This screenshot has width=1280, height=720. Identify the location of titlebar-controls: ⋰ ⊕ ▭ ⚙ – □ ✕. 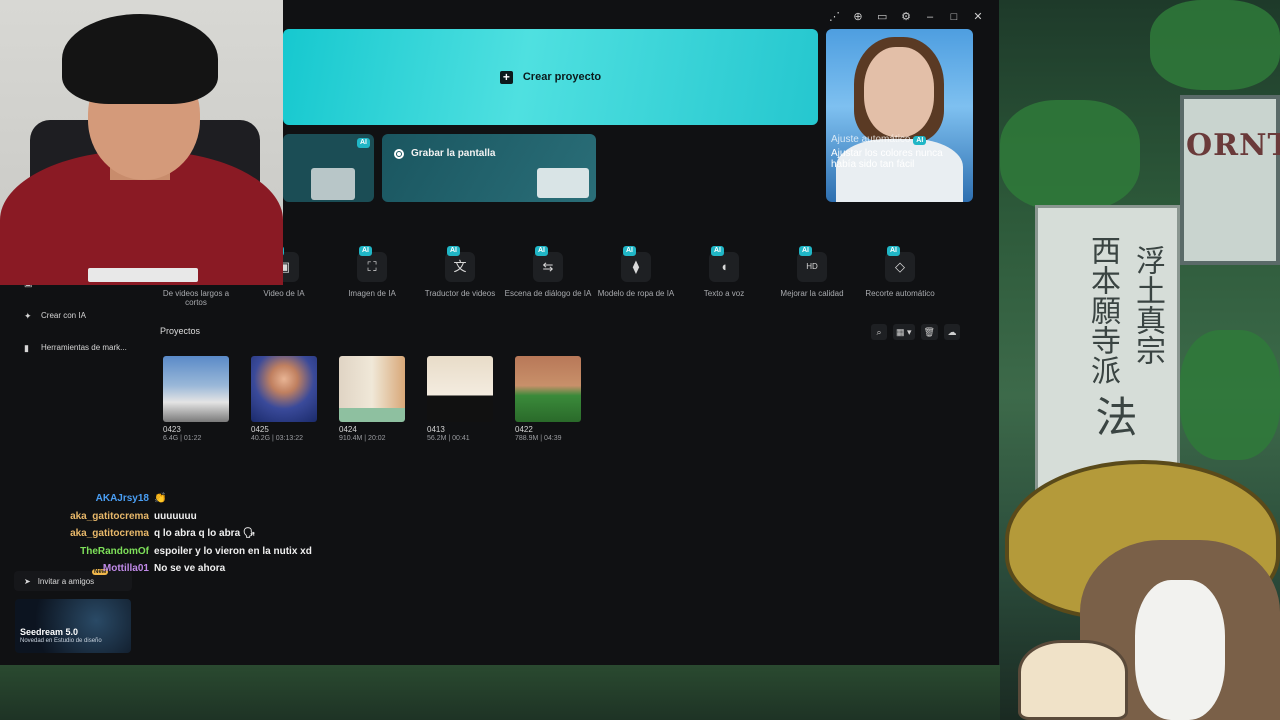
(906, 17).